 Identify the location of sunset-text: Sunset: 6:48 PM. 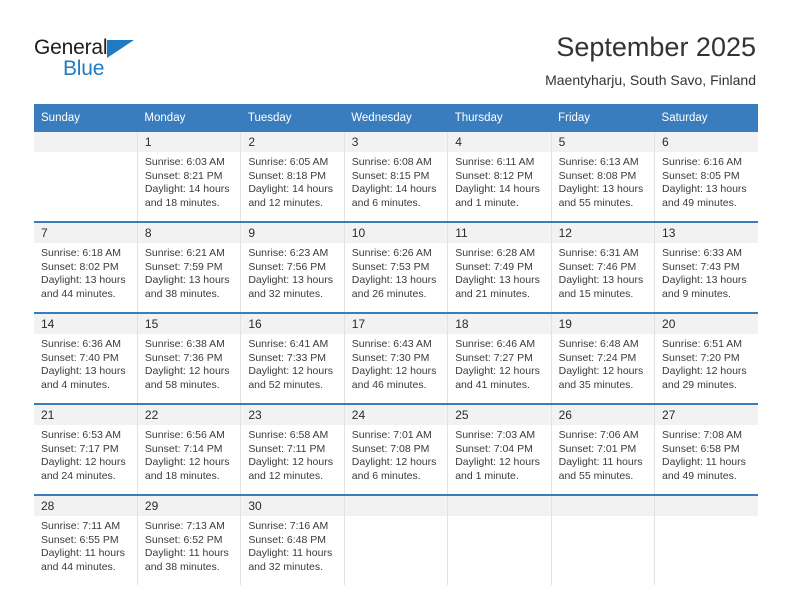
(287, 539).